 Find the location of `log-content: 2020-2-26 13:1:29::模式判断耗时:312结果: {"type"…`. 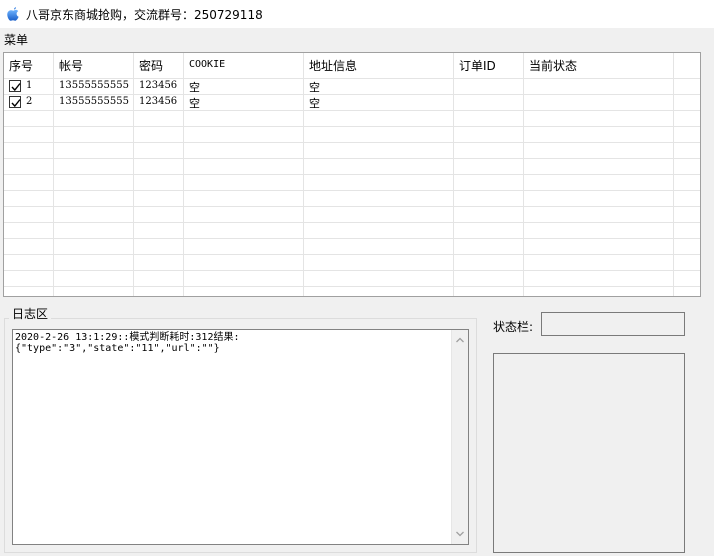

log-content: 2020-2-26 13:1:29::模式判断耗时:312结果: {"type"… is located at coordinates (127, 343).